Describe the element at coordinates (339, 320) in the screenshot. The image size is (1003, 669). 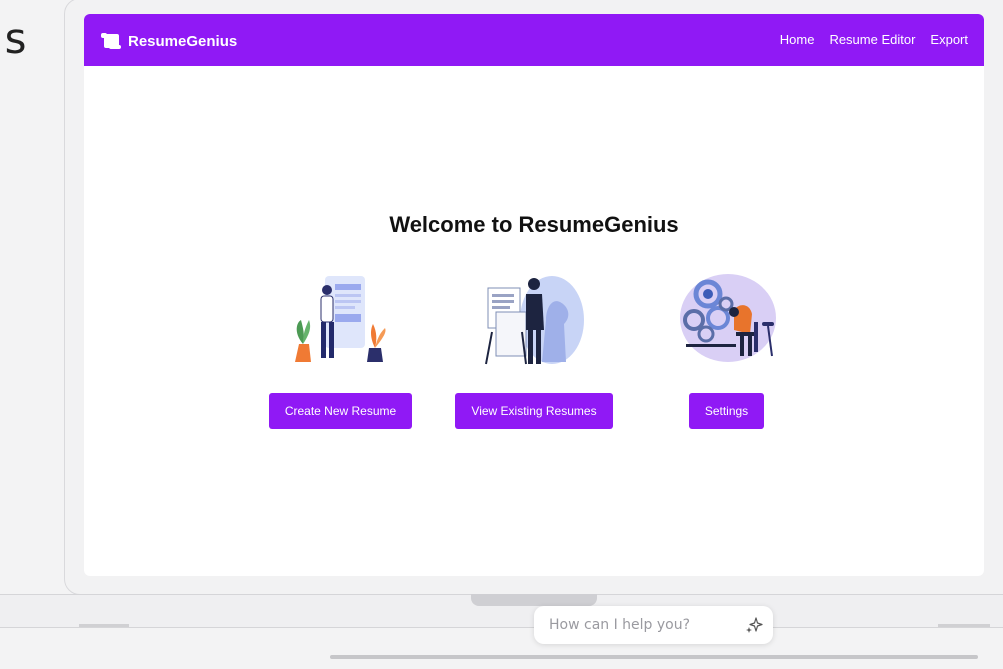
I see `person-with-resume-board-illustration` at that location.